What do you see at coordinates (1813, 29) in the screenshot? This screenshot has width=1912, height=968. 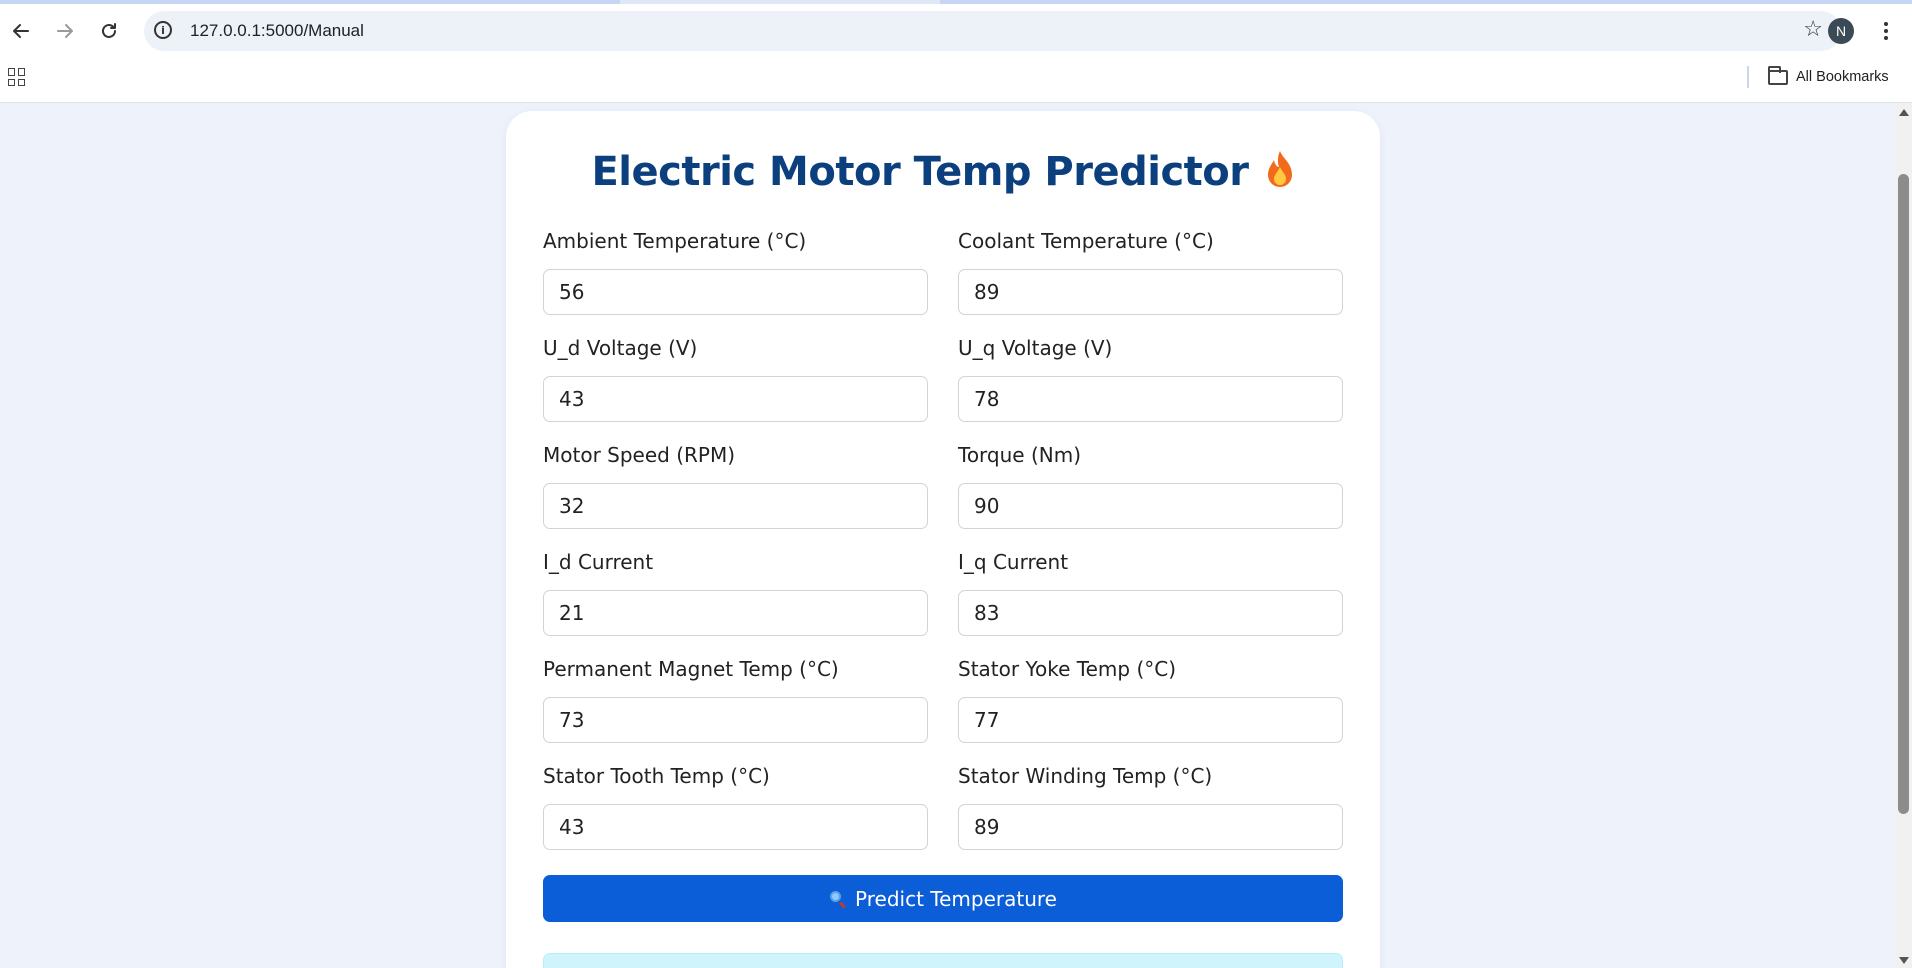 I see `star-icon: ☆` at bounding box center [1813, 29].